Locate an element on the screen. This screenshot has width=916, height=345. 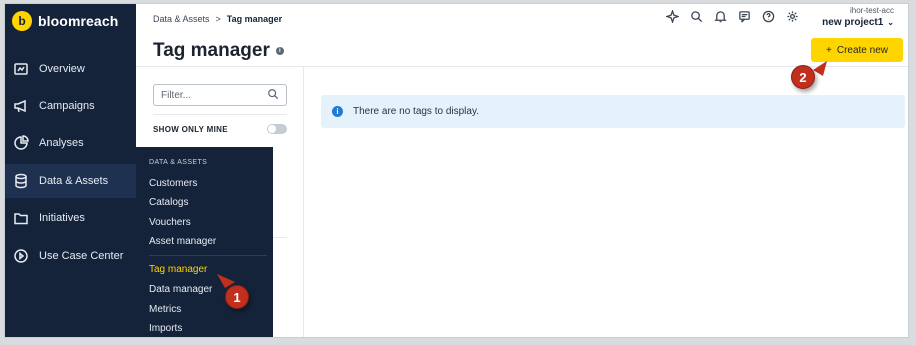
database-icon is located at coordinates (21, 181).